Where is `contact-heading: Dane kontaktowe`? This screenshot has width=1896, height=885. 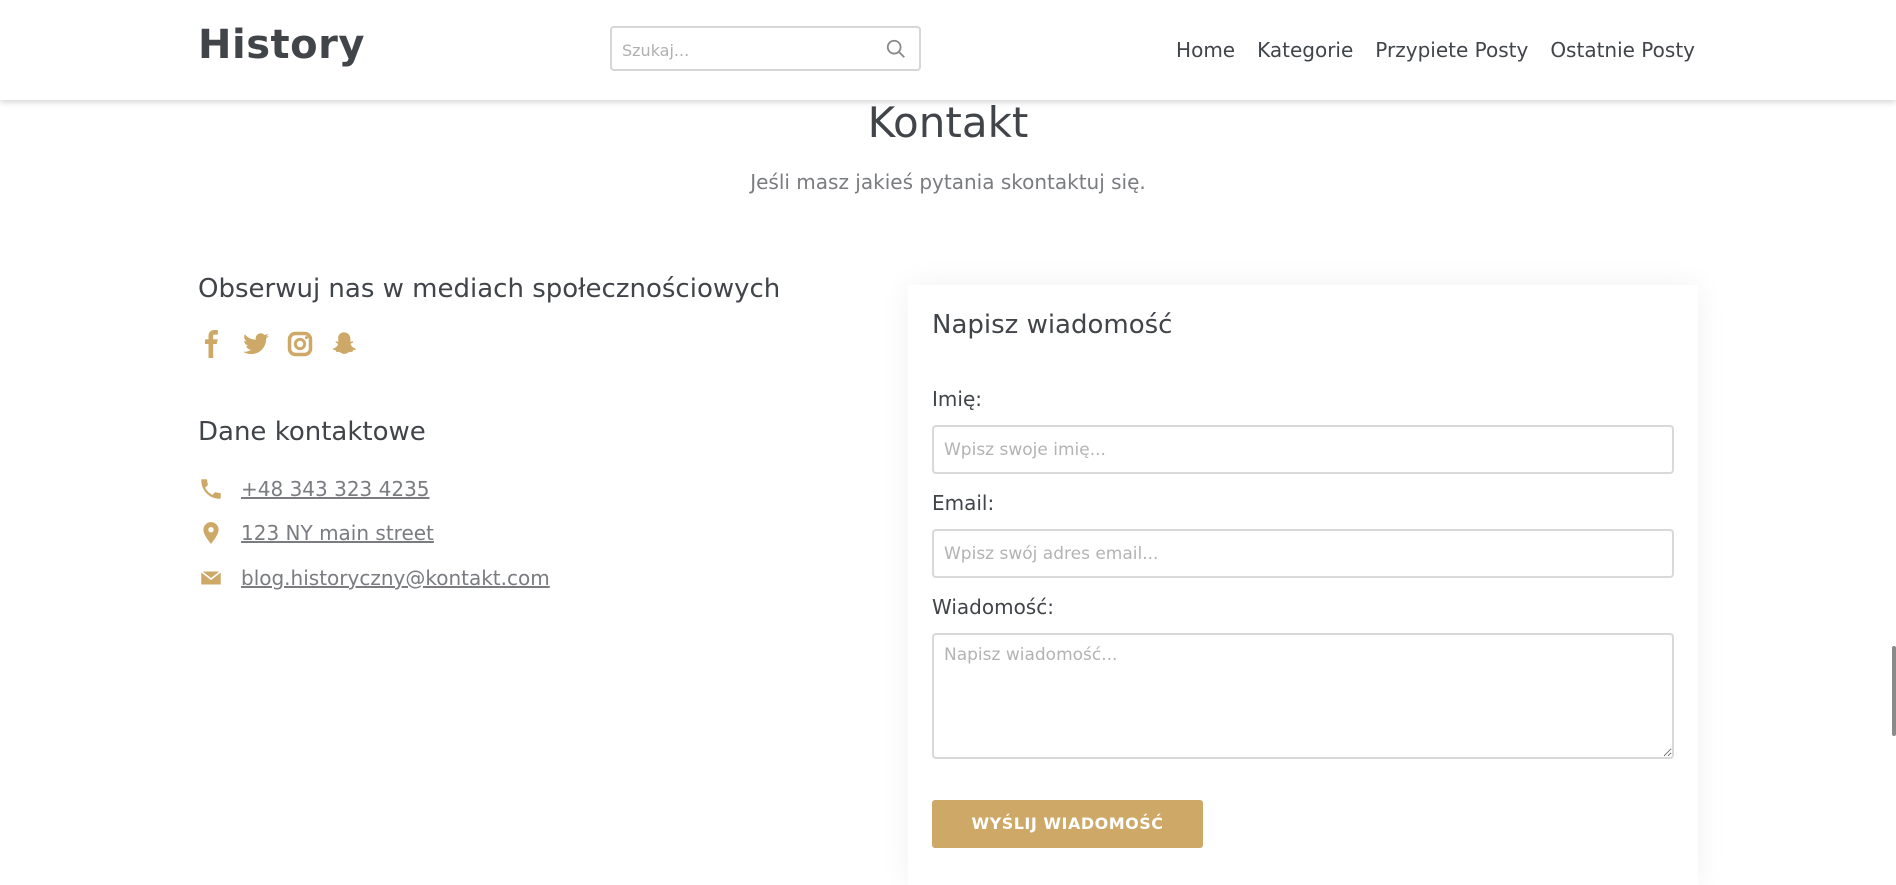 contact-heading: Dane kontaktowe is located at coordinates (312, 432).